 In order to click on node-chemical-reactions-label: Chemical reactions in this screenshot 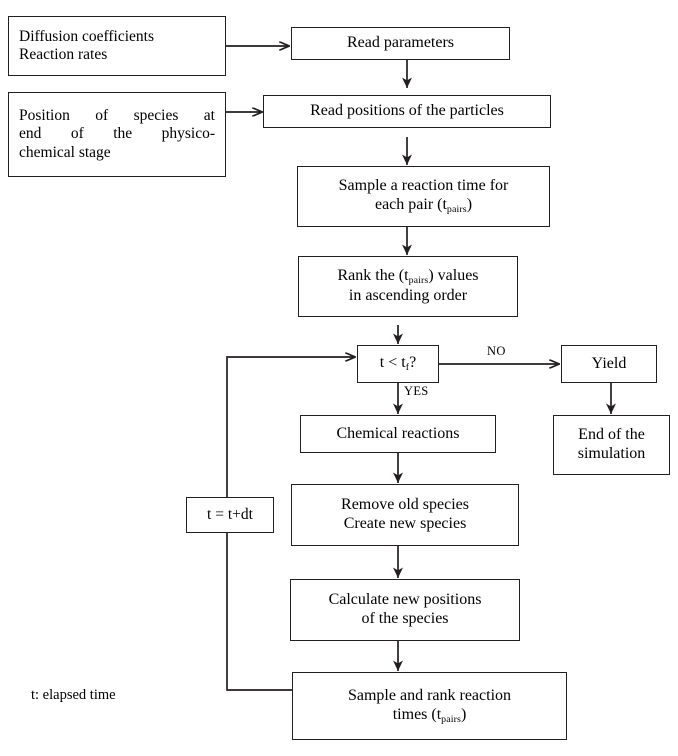, I will do `click(398, 433)`.